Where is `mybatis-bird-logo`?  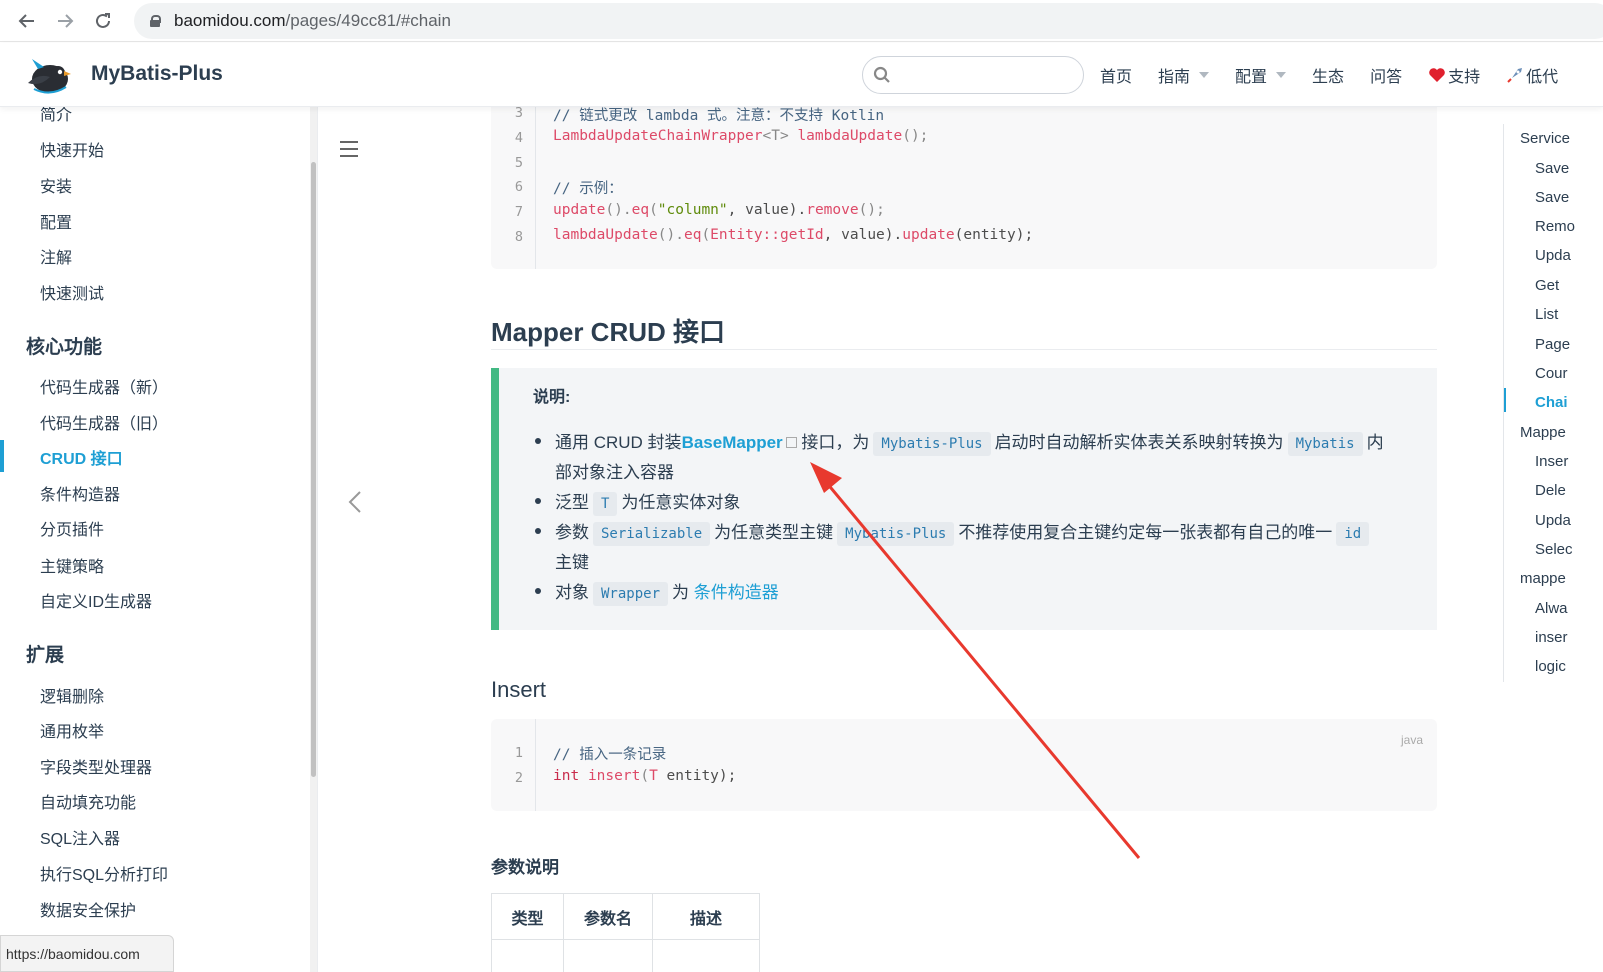 mybatis-bird-logo is located at coordinates (48, 75).